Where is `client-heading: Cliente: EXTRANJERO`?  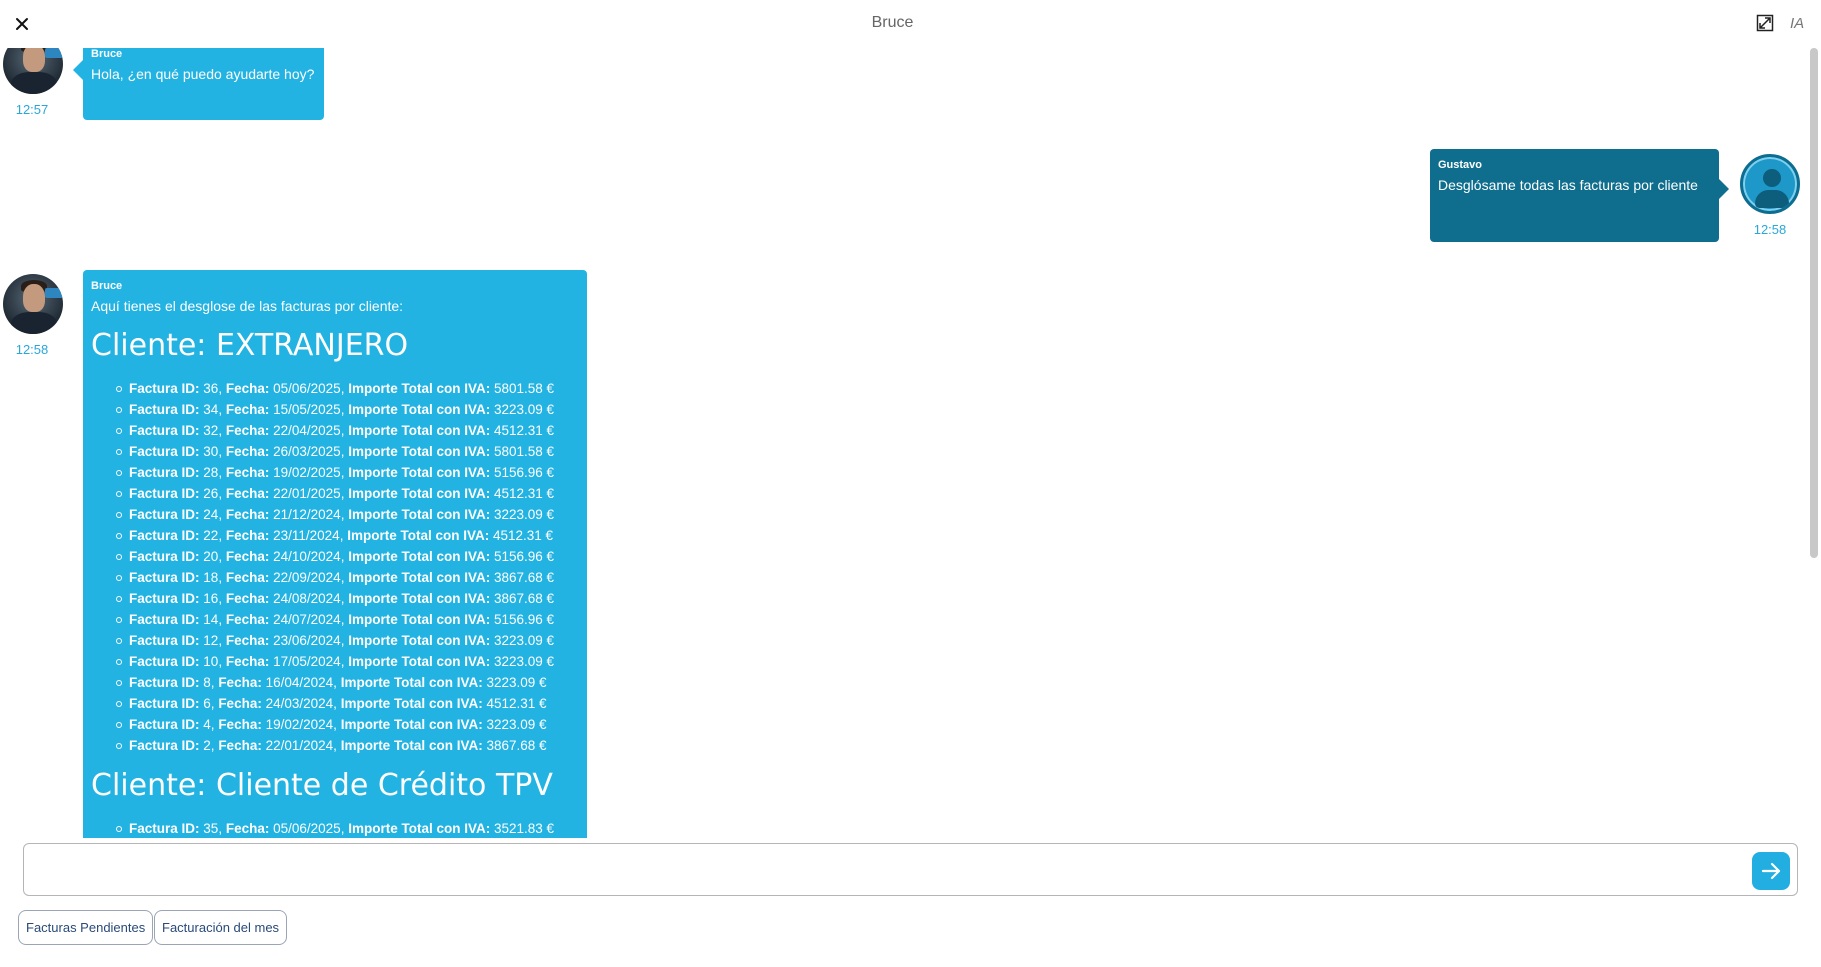 client-heading: Cliente: EXTRANJERO is located at coordinates (250, 345).